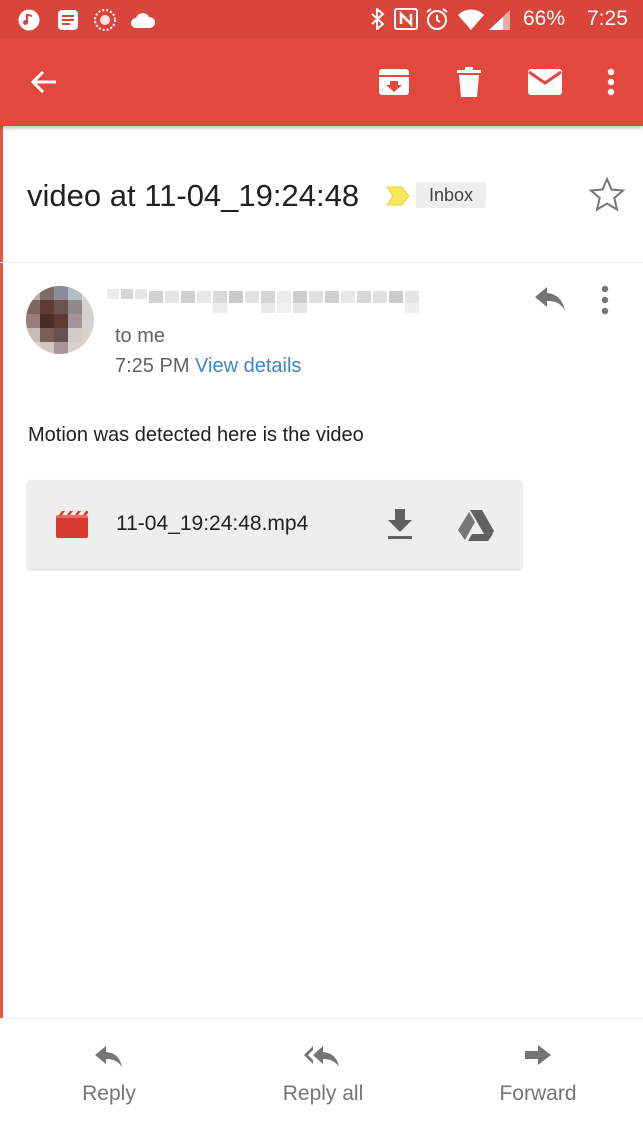 The height and width of the screenshot is (1135, 643). What do you see at coordinates (72, 524) in the screenshot?
I see `video-file-icon` at bounding box center [72, 524].